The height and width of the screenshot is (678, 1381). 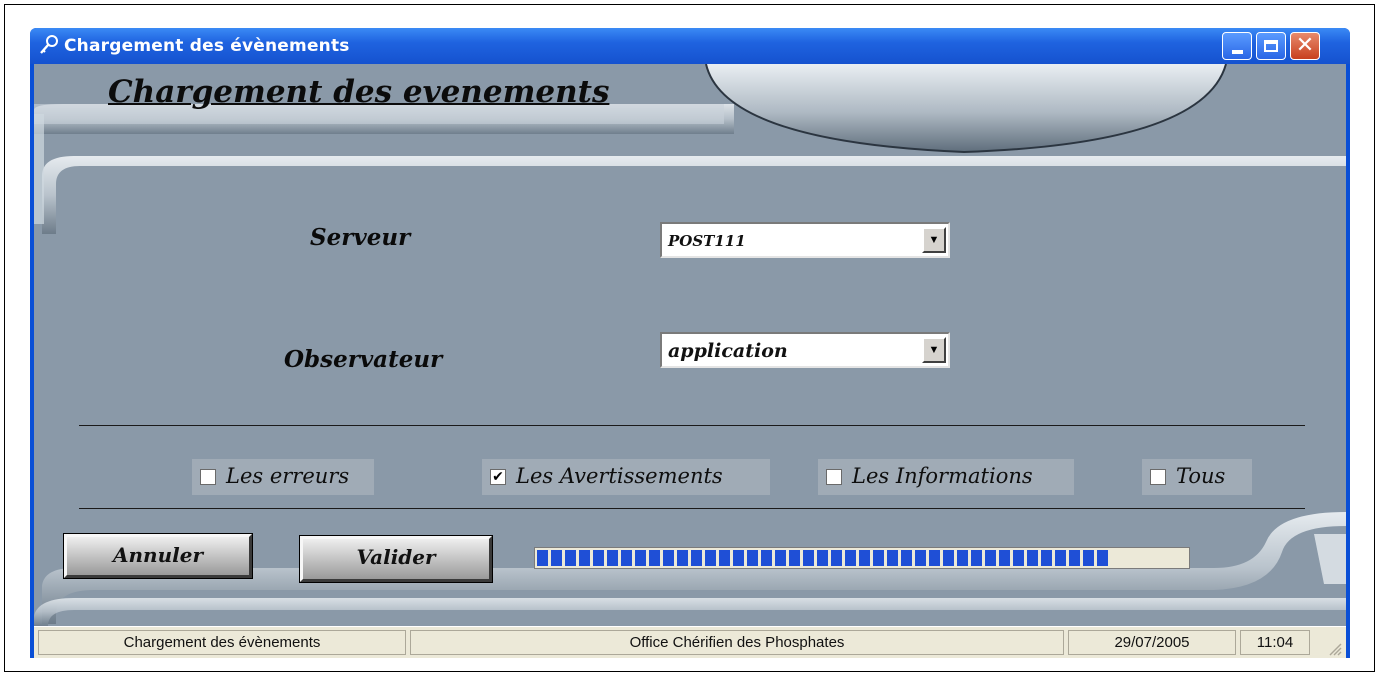 I want to click on minimize-icon, so click(x=1237, y=52).